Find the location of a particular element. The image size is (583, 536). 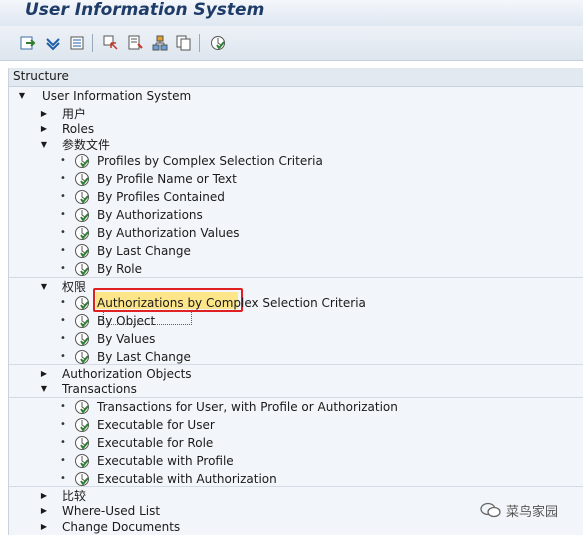

tree-node-transactions: ▼ Transactions is located at coordinates (296, 389).